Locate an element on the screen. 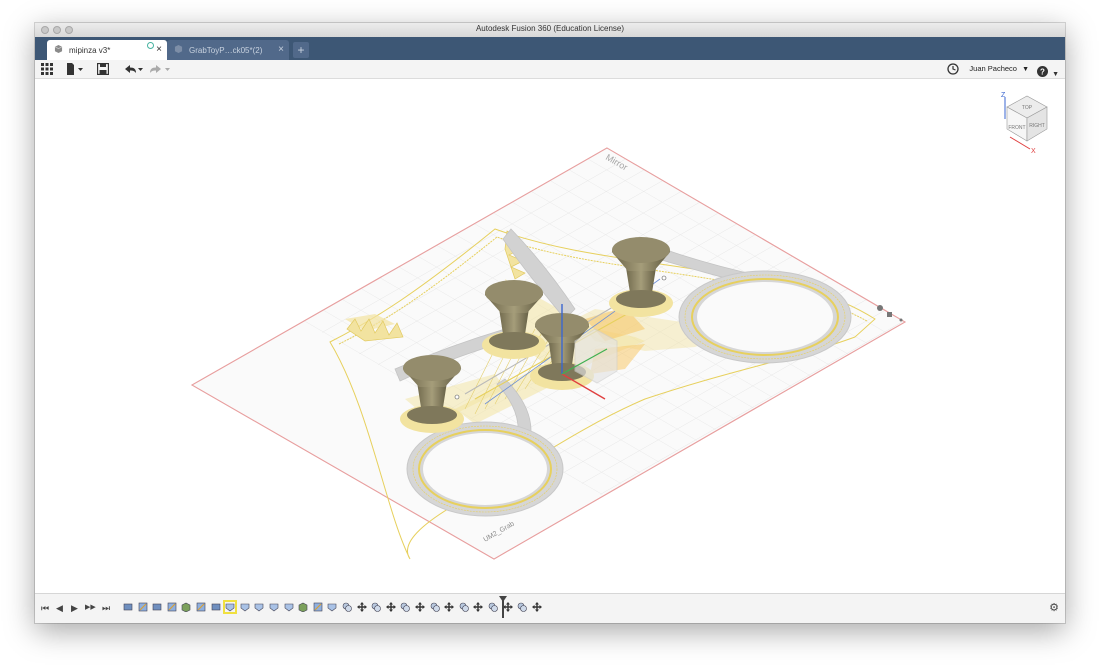  tab-mipinza: mipinza v3* × is located at coordinates (107, 50).